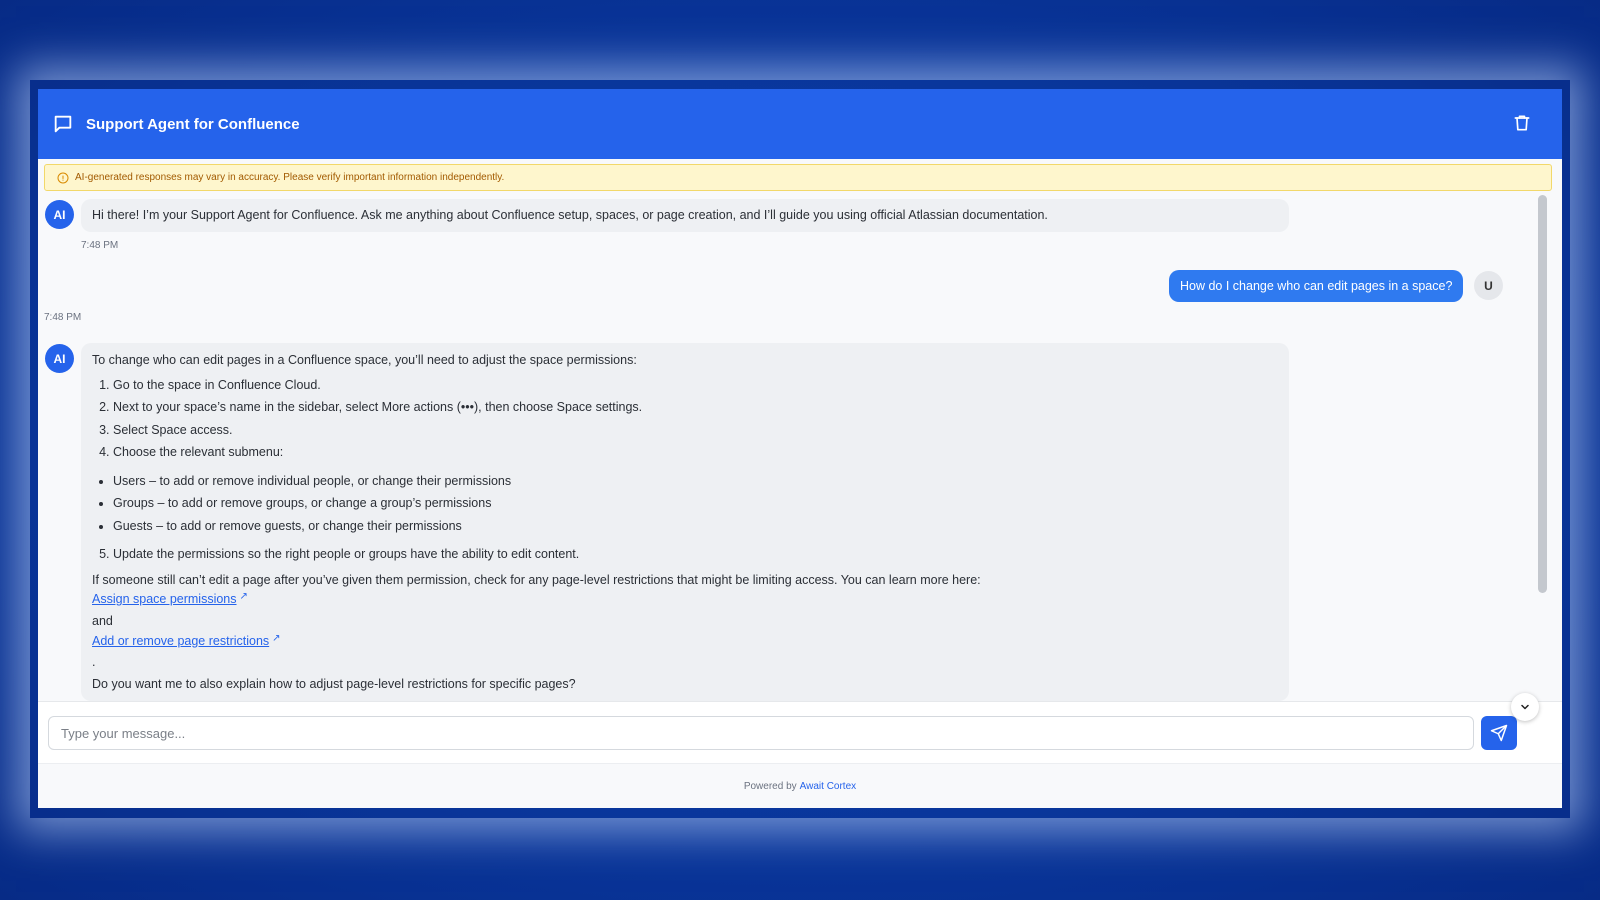  What do you see at coordinates (800, 124) in the screenshot?
I see `chat-header: Support Agent for Confluence` at bounding box center [800, 124].